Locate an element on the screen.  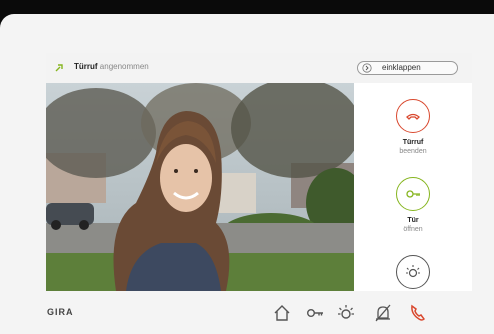
brand-logo: GIRA is located at coordinates (60, 312).